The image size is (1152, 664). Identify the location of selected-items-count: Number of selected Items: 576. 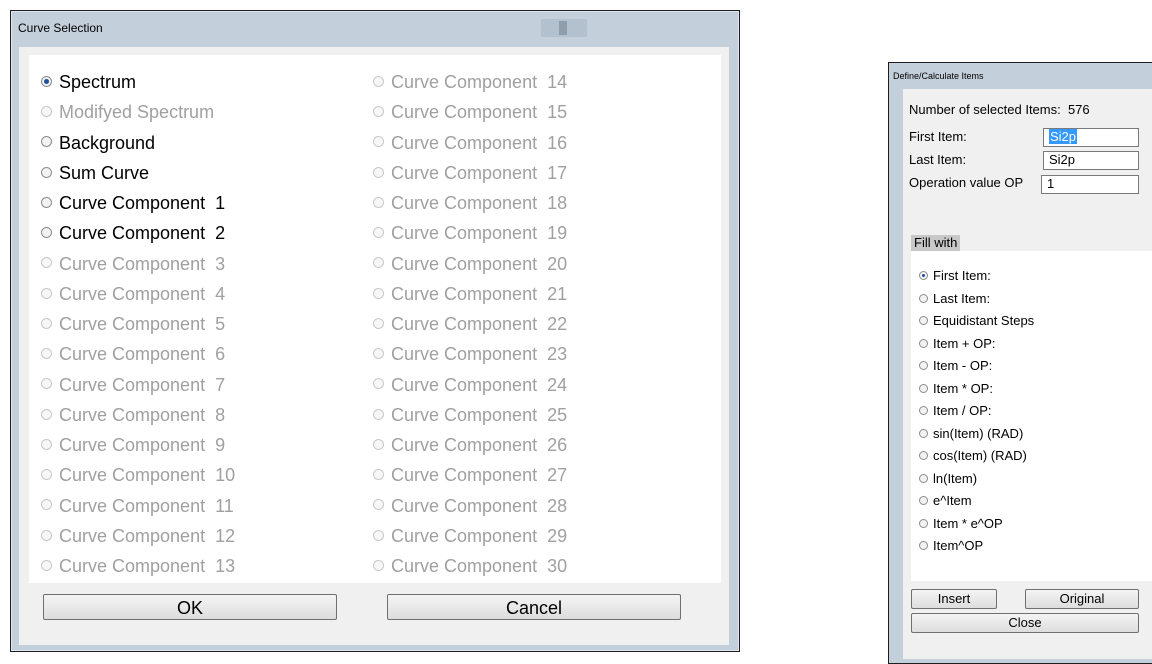
(999, 109).